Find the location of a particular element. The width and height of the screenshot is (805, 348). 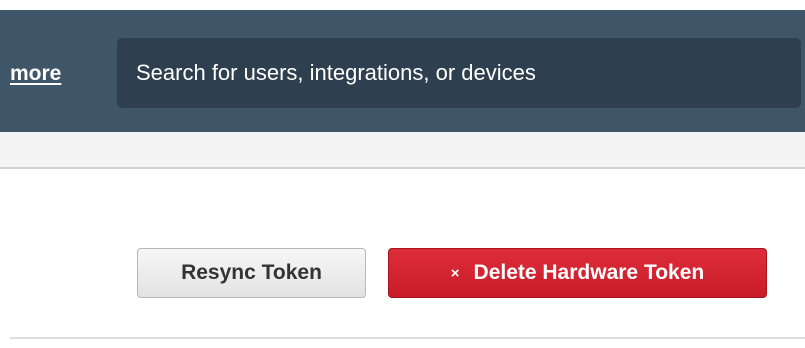

delete-hardware-token-button: × Delete Hardware Token is located at coordinates (577, 273).